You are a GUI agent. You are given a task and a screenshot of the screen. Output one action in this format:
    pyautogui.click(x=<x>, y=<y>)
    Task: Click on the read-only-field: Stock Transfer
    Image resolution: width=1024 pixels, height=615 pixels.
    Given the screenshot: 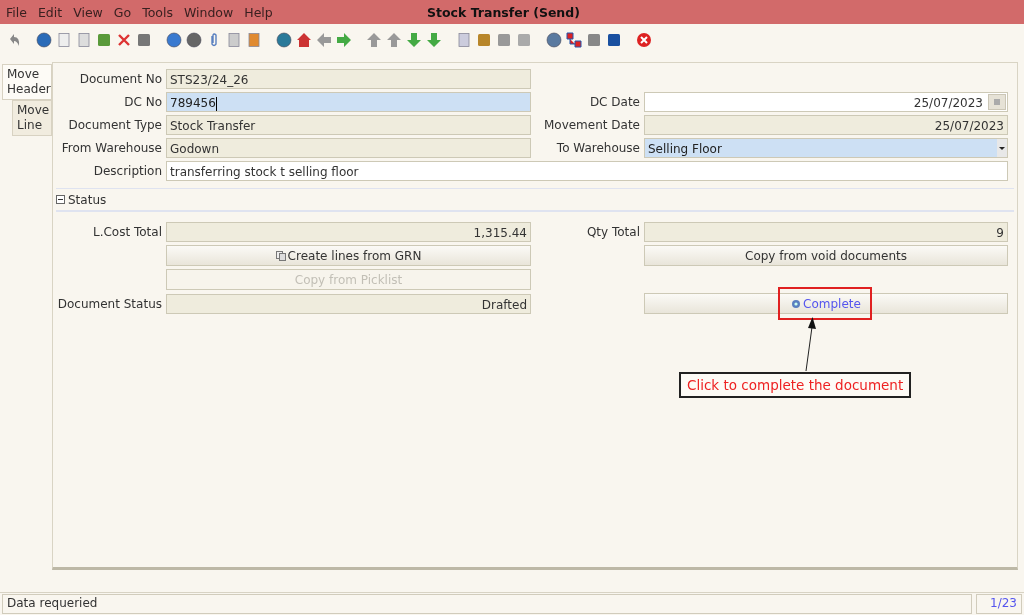 What is the action you would take?
    pyautogui.click(x=348, y=125)
    